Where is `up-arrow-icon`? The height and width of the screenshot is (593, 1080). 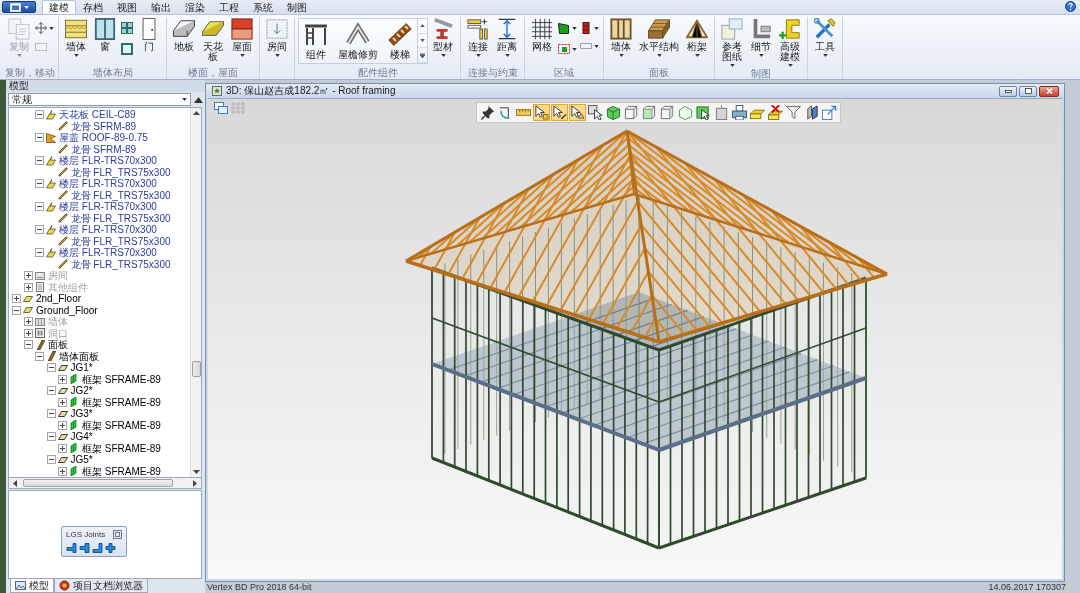
up-arrow-icon is located at coordinates (196, 113).